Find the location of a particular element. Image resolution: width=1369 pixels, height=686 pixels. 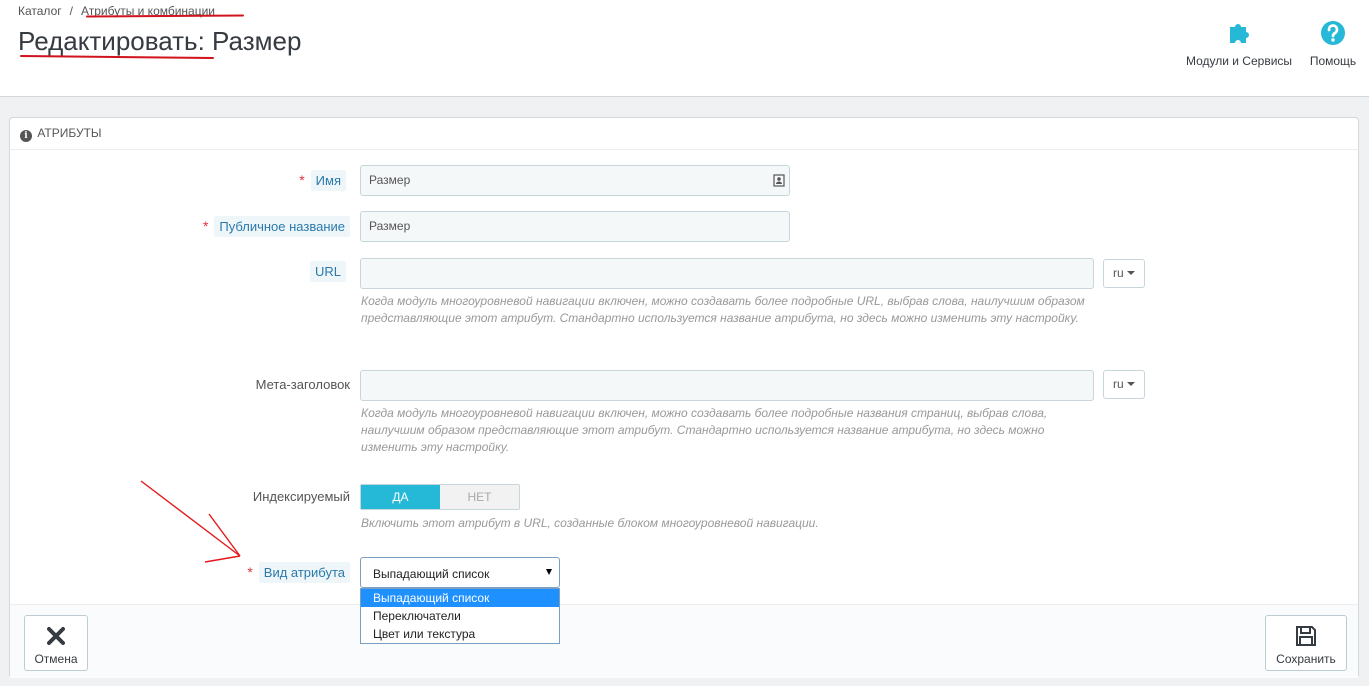

breadcrumb-catalog: Каталог is located at coordinates (40, 11).